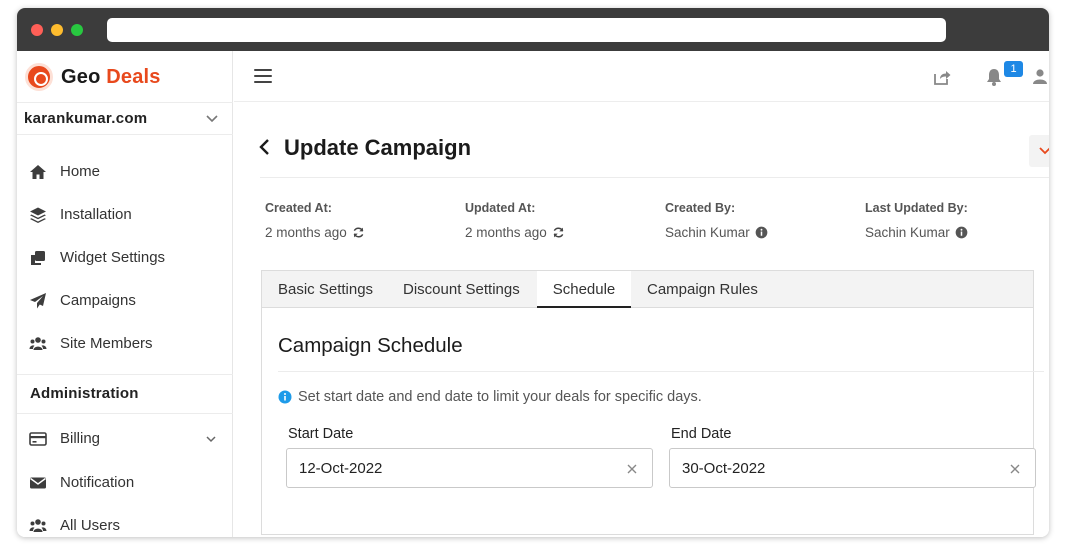 This screenshot has width=1066, height=545. I want to click on tab-basic-settings: Basic Settings, so click(325, 289).